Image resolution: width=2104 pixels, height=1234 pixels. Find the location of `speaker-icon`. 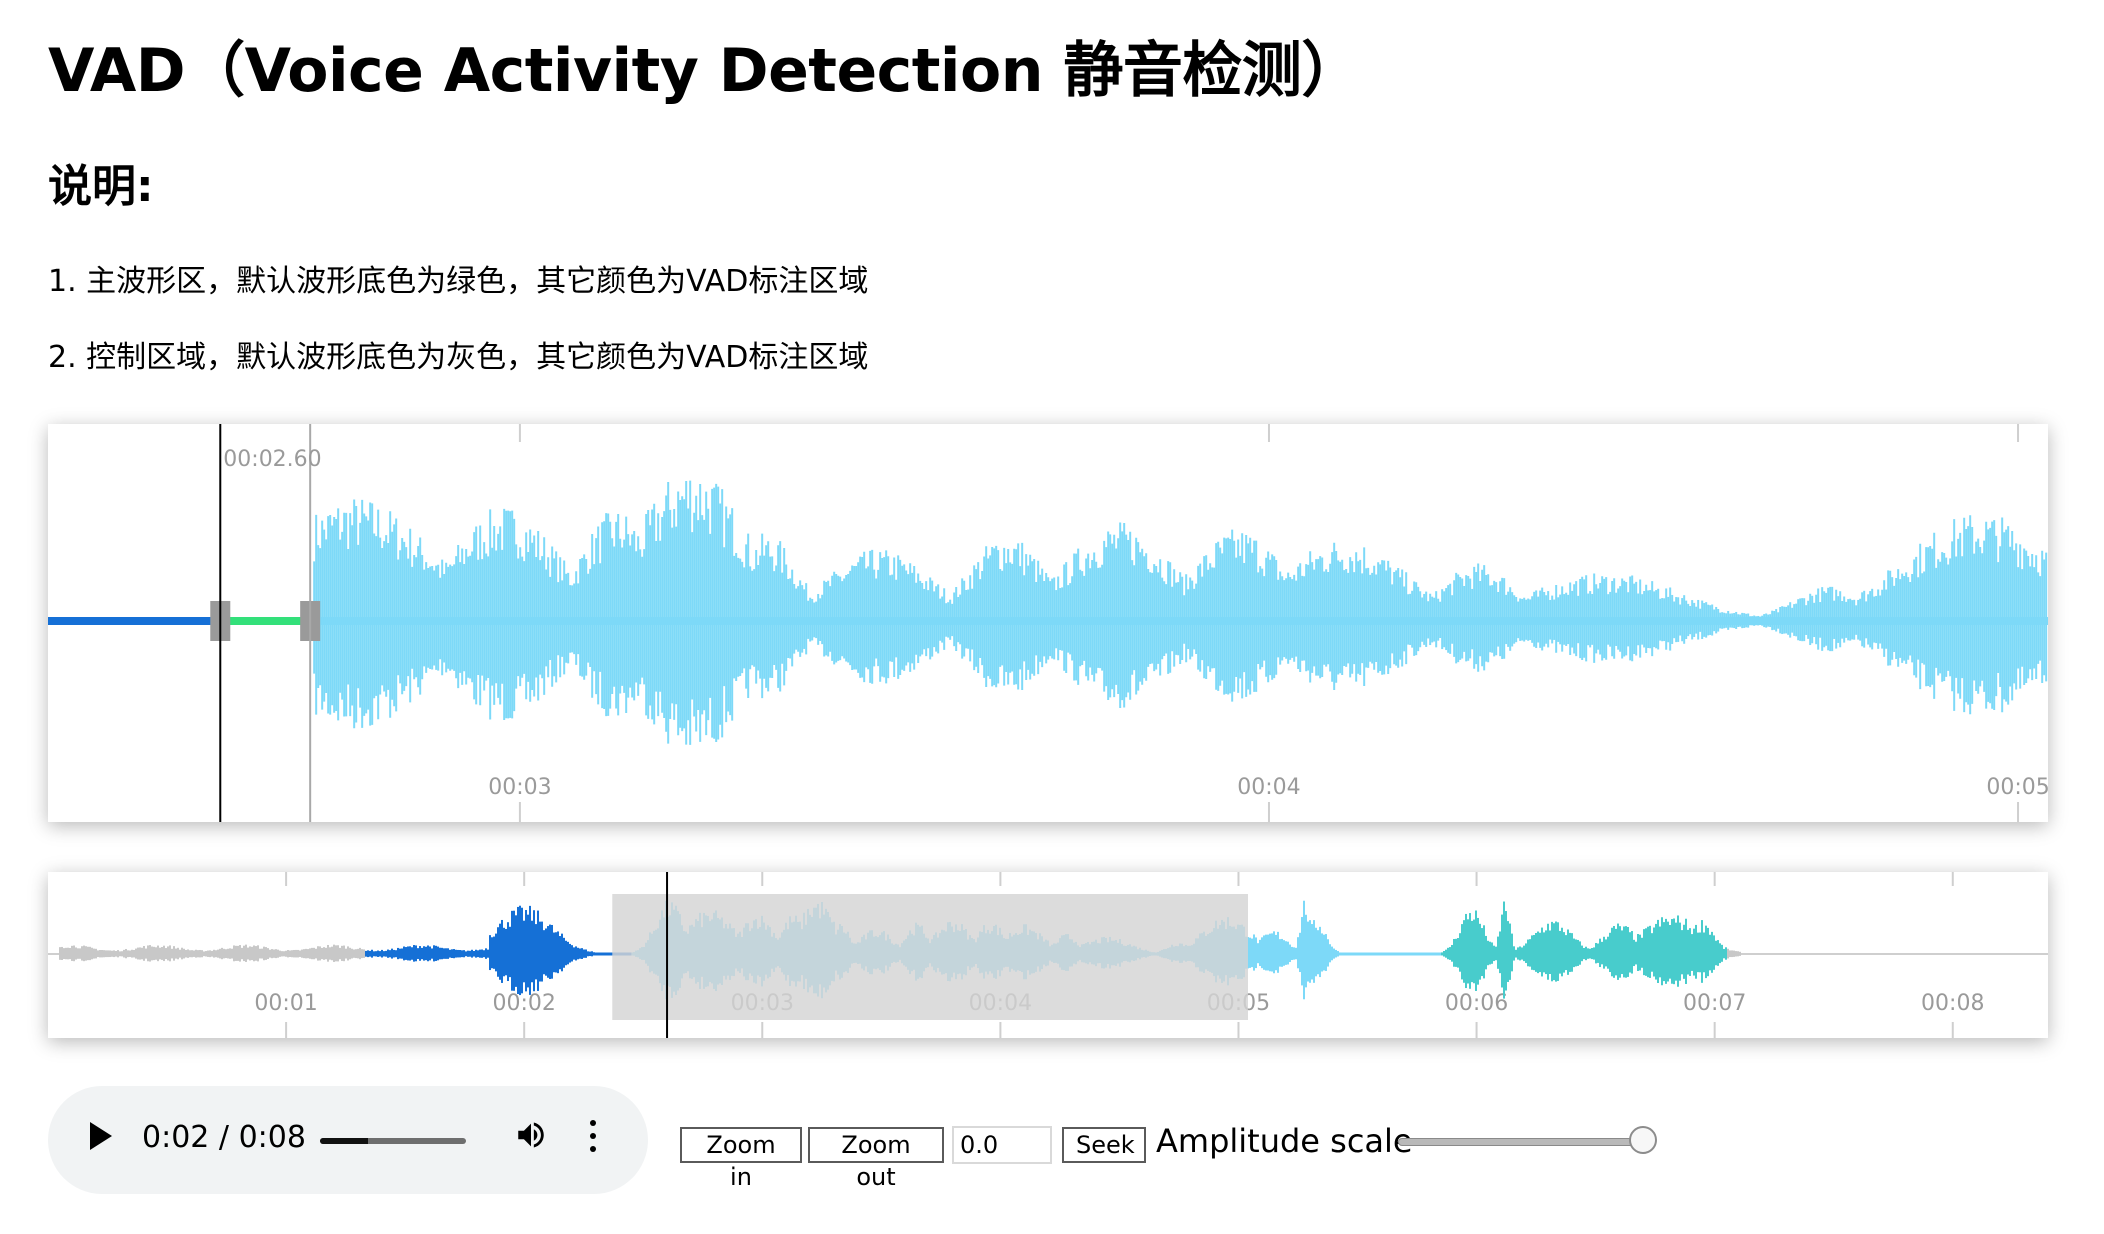

speaker-icon is located at coordinates (531, 1135).